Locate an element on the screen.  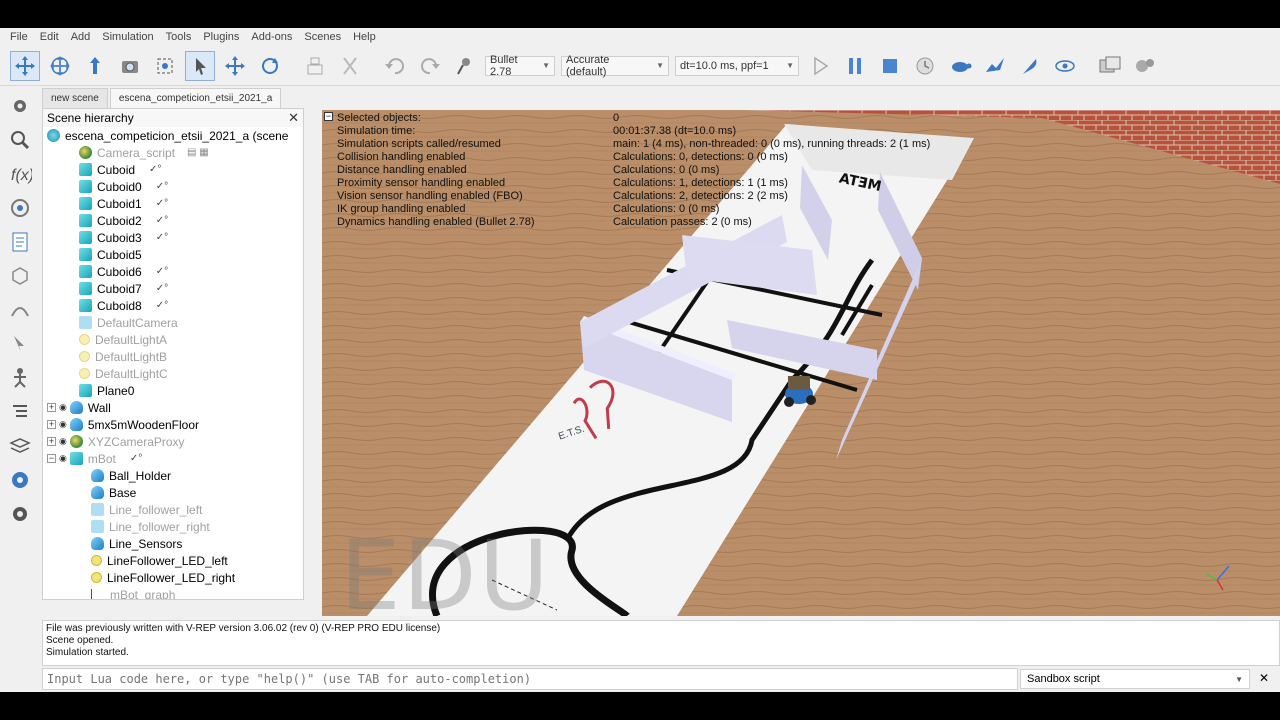
menu-help: Help is located at coordinates (364, 37).